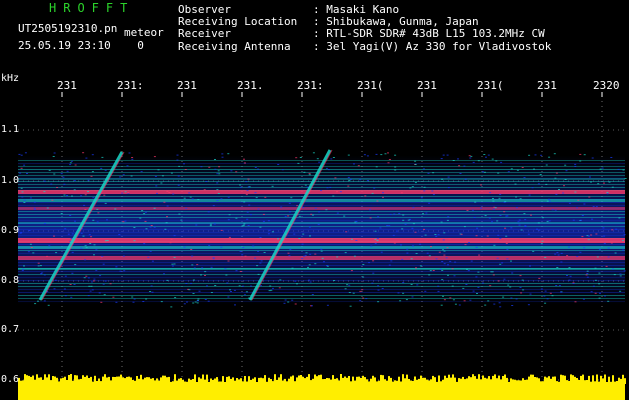  Describe the element at coordinates (10, 230) in the screenshot. I see `y-tick-label: 0.9` at that location.